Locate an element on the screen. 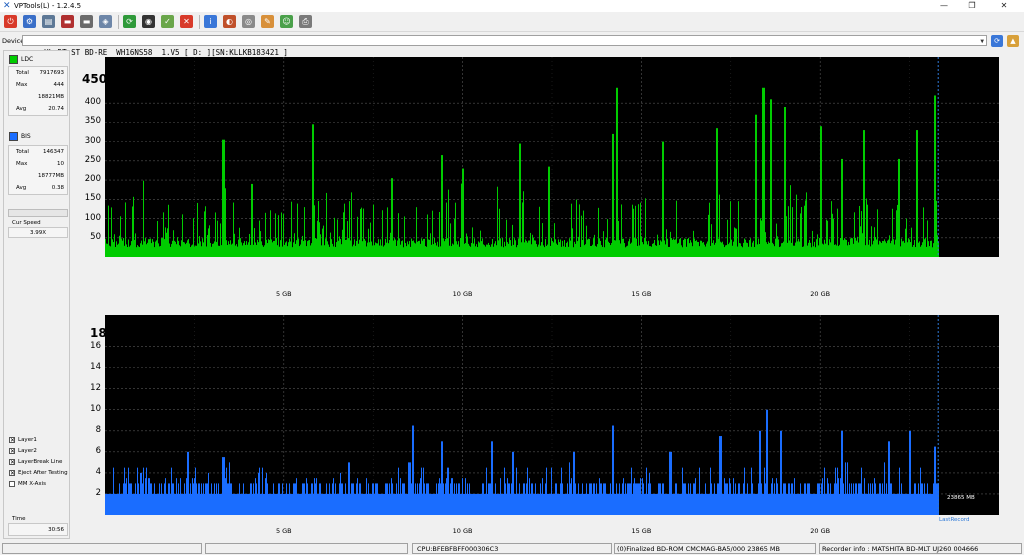 The width and height of the screenshot is (1024, 555). time-value: 30:56 is located at coordinates (38, 529).